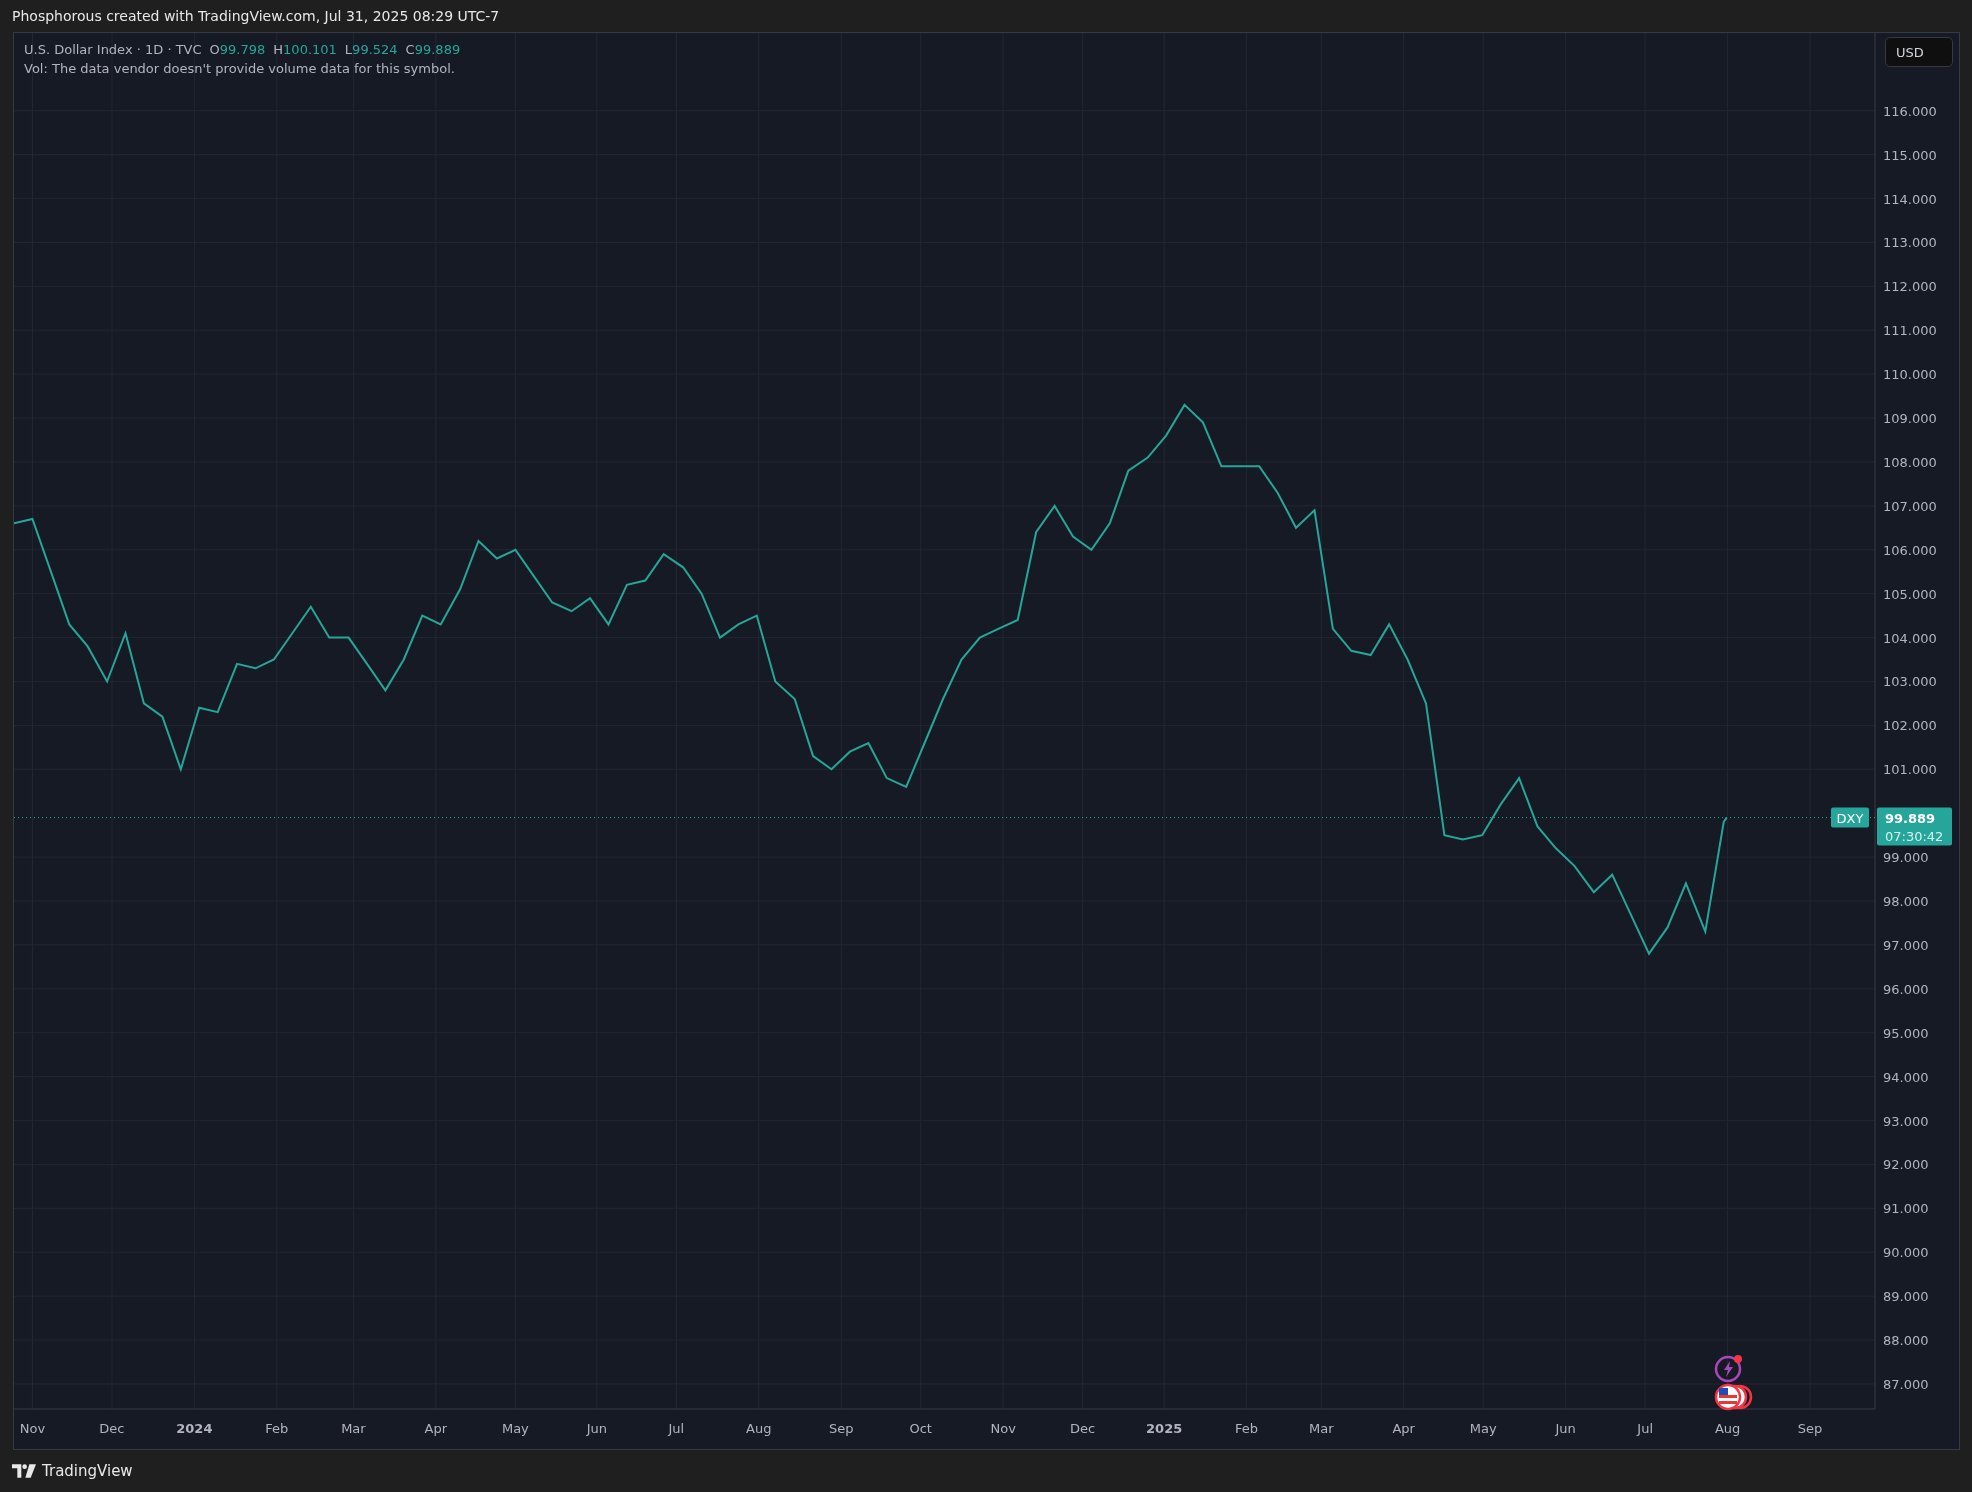  Describe the element at coordinates (1910, 155) in the screenshot. I see `price-axis-label: 115.000` at that location.